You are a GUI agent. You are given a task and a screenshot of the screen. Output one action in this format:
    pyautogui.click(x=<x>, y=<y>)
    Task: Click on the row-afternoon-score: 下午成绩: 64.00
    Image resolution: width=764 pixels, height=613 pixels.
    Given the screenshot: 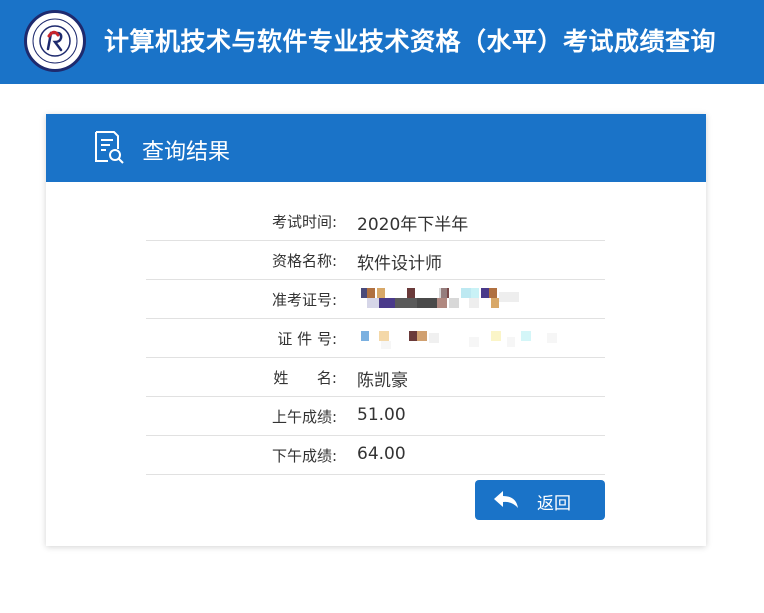 What is the action you would take?
    pyautogui.click(x=375, y=455)
    